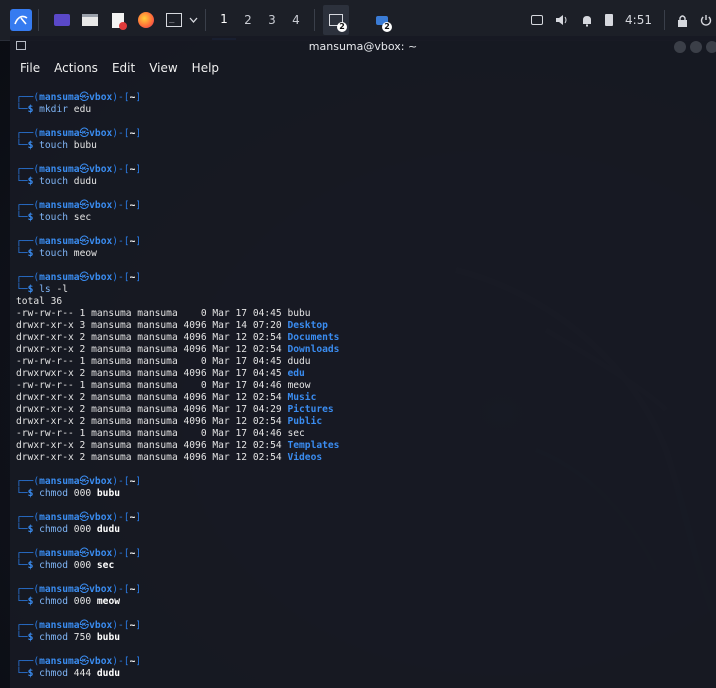 The height and width of the screenshot is (688, 716). Describe the element at coordinates (361, 638) in the screenshot. I see `command-line: └─$ chmod 750 bubu` at that location.